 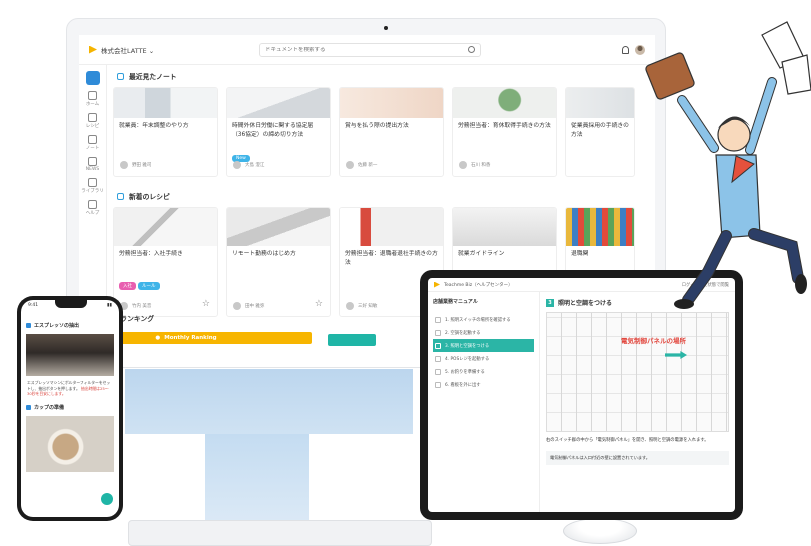 What do you see at coordinates (386, 196) in the screenshot?
I see `section-header-new: 新着のレシピ` at bounding box center [386, 196].